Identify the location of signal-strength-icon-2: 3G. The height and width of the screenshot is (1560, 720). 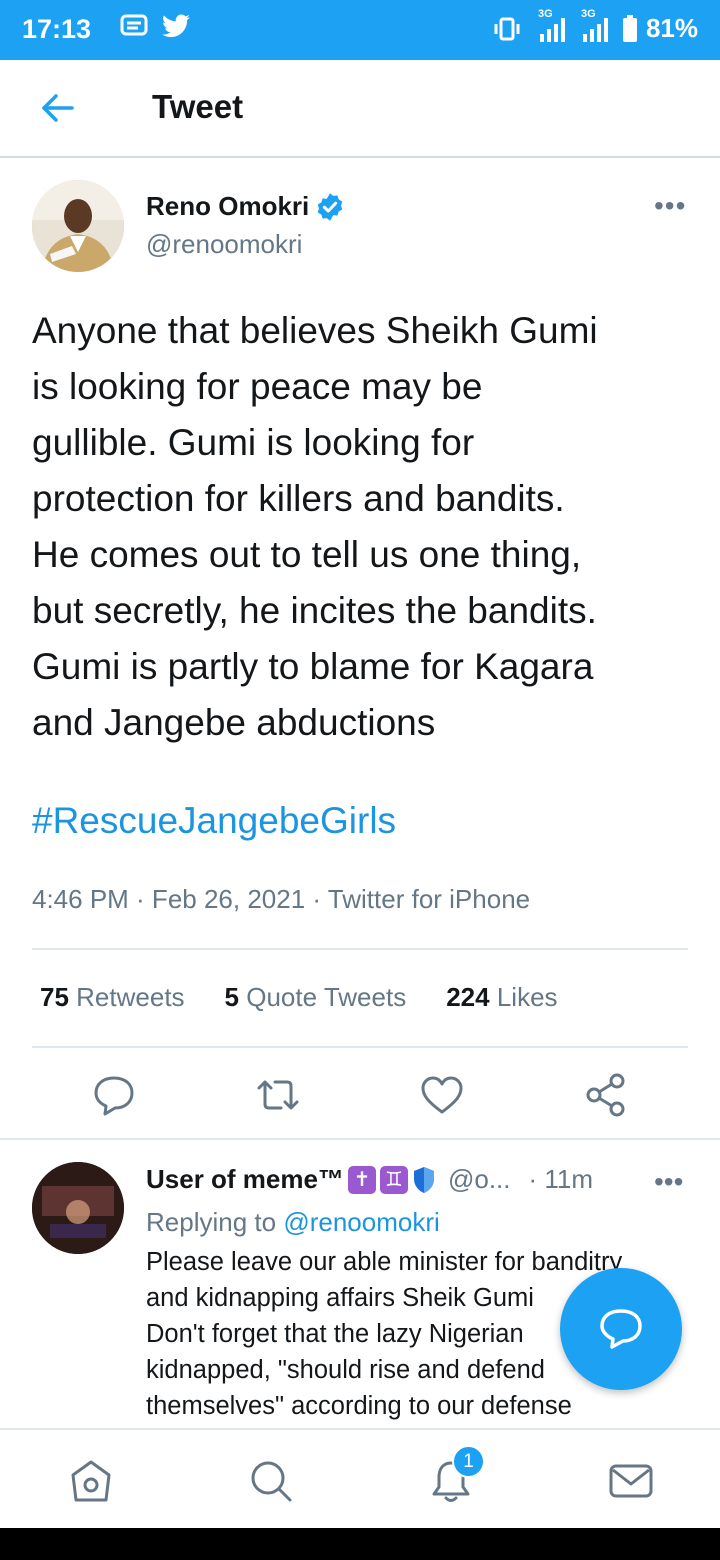
(594, 25).